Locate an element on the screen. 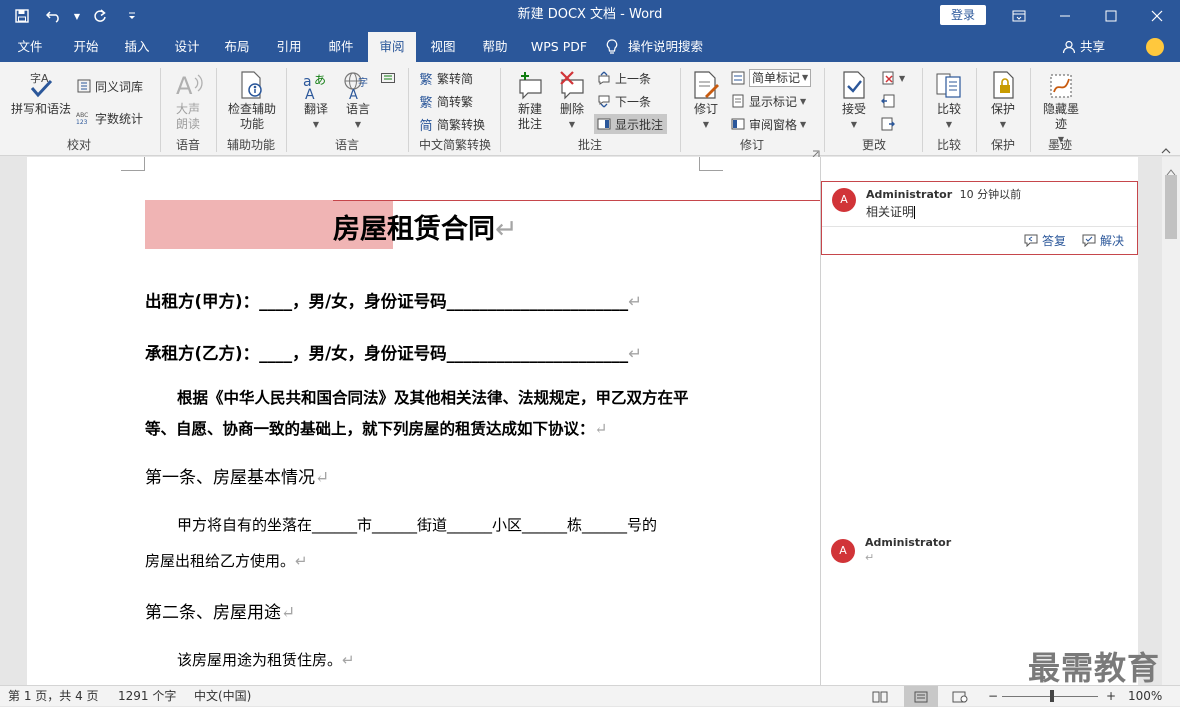 The height and width of the screenshot is (707, 1180). redo-icon is located at coordinates (100, 16).